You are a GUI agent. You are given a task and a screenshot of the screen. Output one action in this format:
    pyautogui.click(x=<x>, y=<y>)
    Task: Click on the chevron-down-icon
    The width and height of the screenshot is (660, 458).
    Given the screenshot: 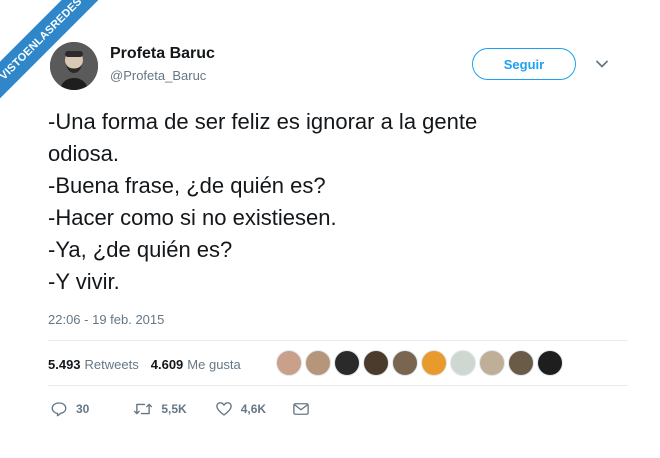 What is the action you would take?
    pyautogui.click(x=602, y=64)
    